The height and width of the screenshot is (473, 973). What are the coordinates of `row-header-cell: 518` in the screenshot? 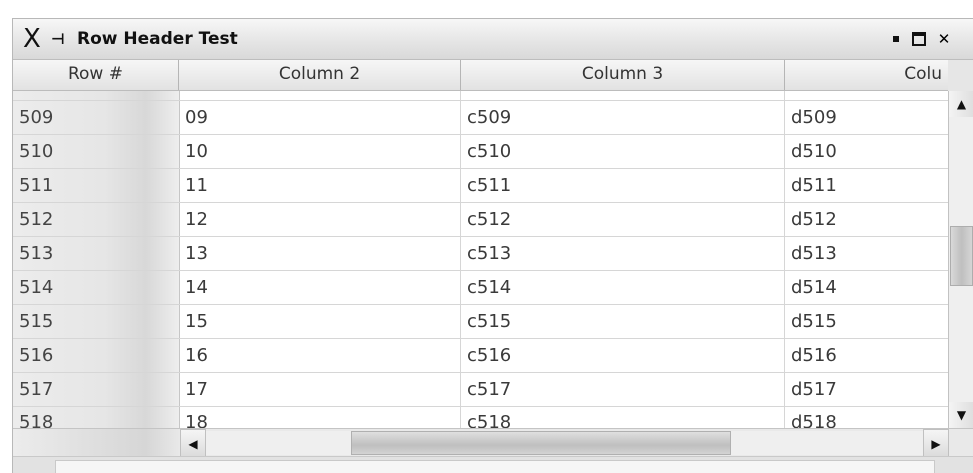 It's located at (36, 420).